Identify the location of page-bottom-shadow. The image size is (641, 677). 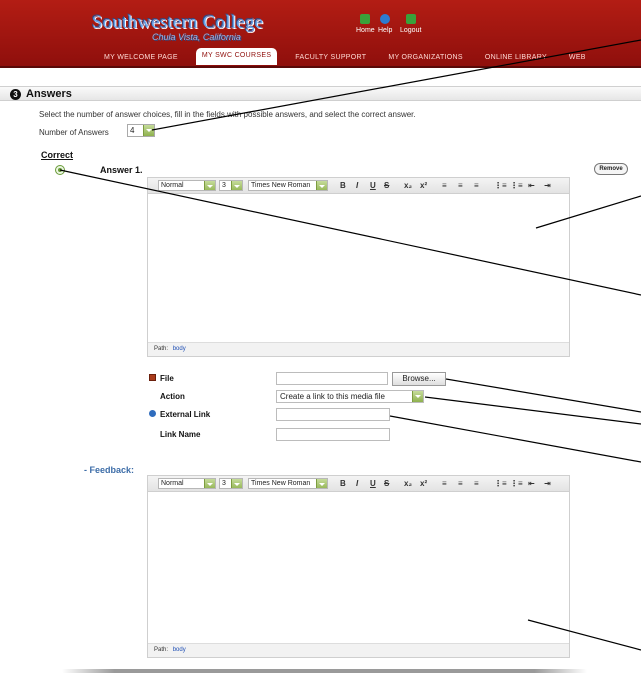
(324, 671).